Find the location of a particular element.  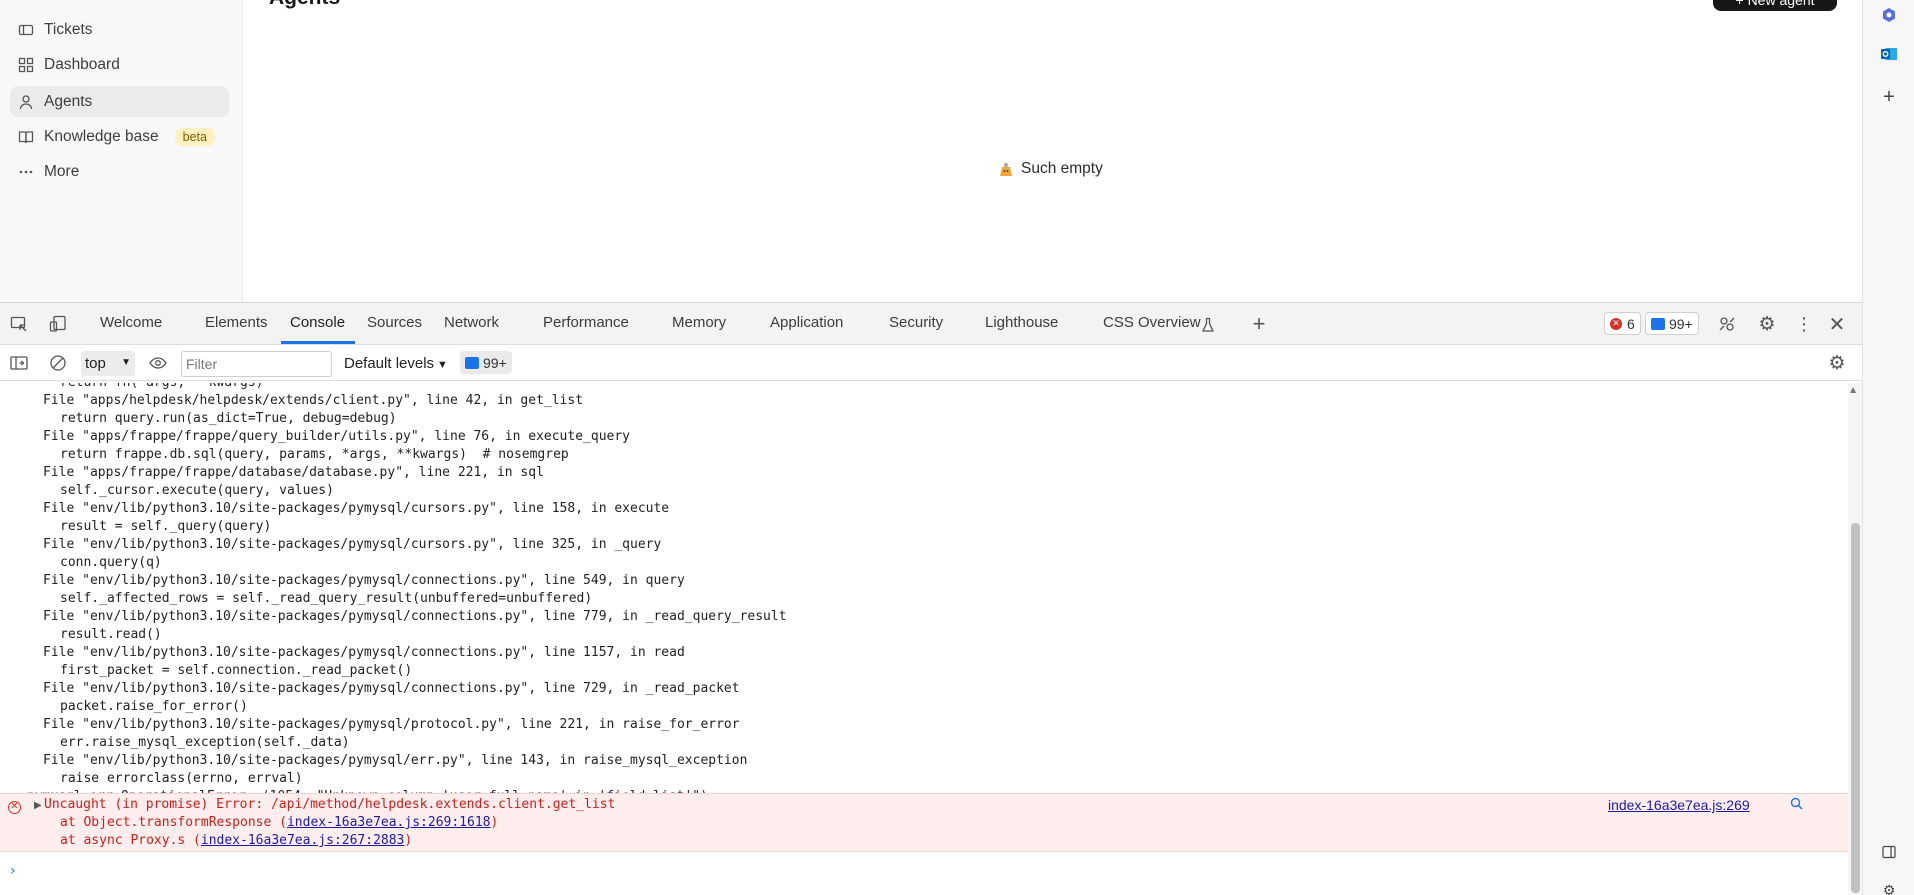

sidebar-item-agents: Agents is located at coordinates (119, 101).